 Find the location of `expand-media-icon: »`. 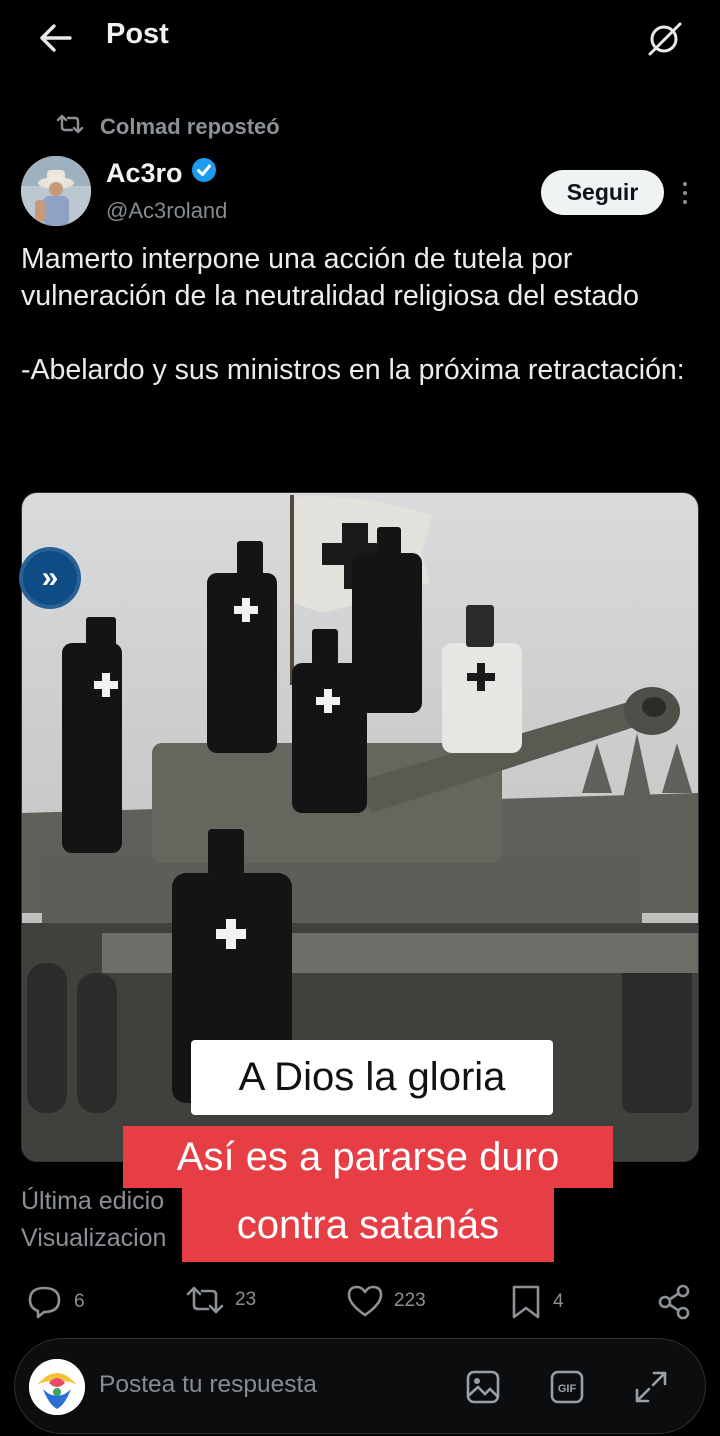

expand-media-icon: » is located at coordinates (50, 578).